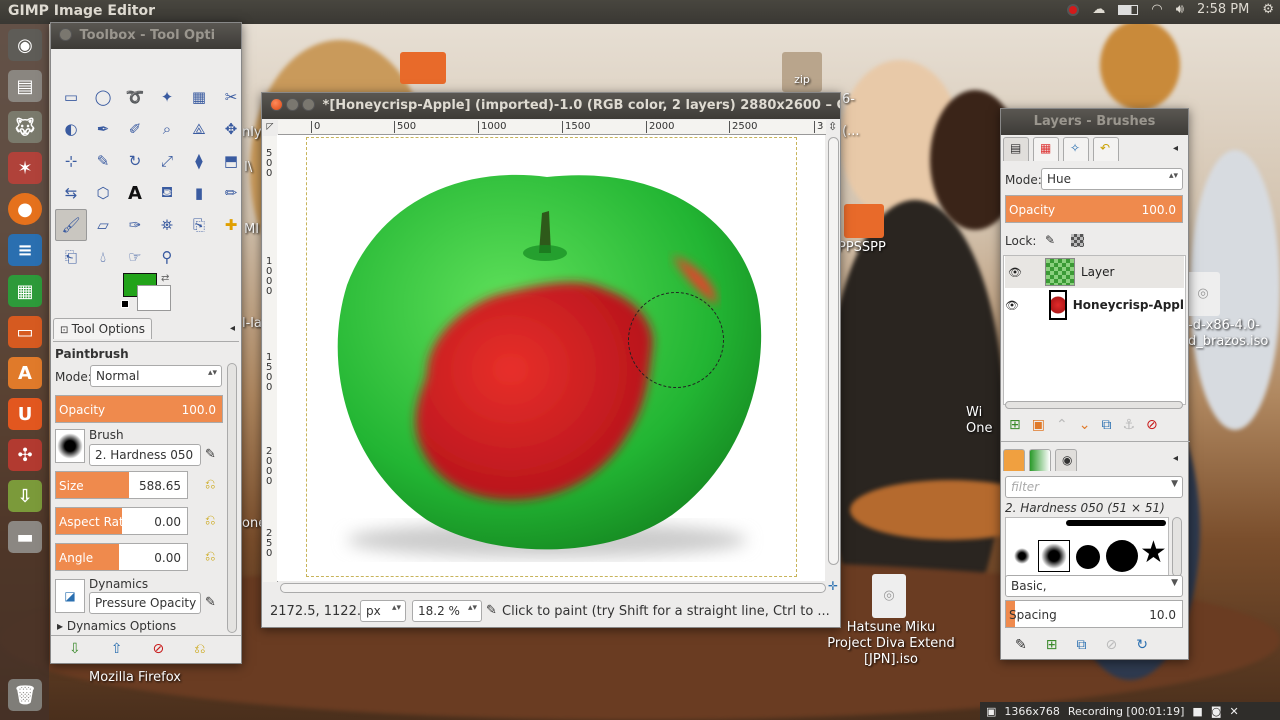 This screenshot has height=720, width=1280. Describe the element at coordinates (145, 603) in the screenshot. I see `dynamics-field: Pressure Opacity` at that location.